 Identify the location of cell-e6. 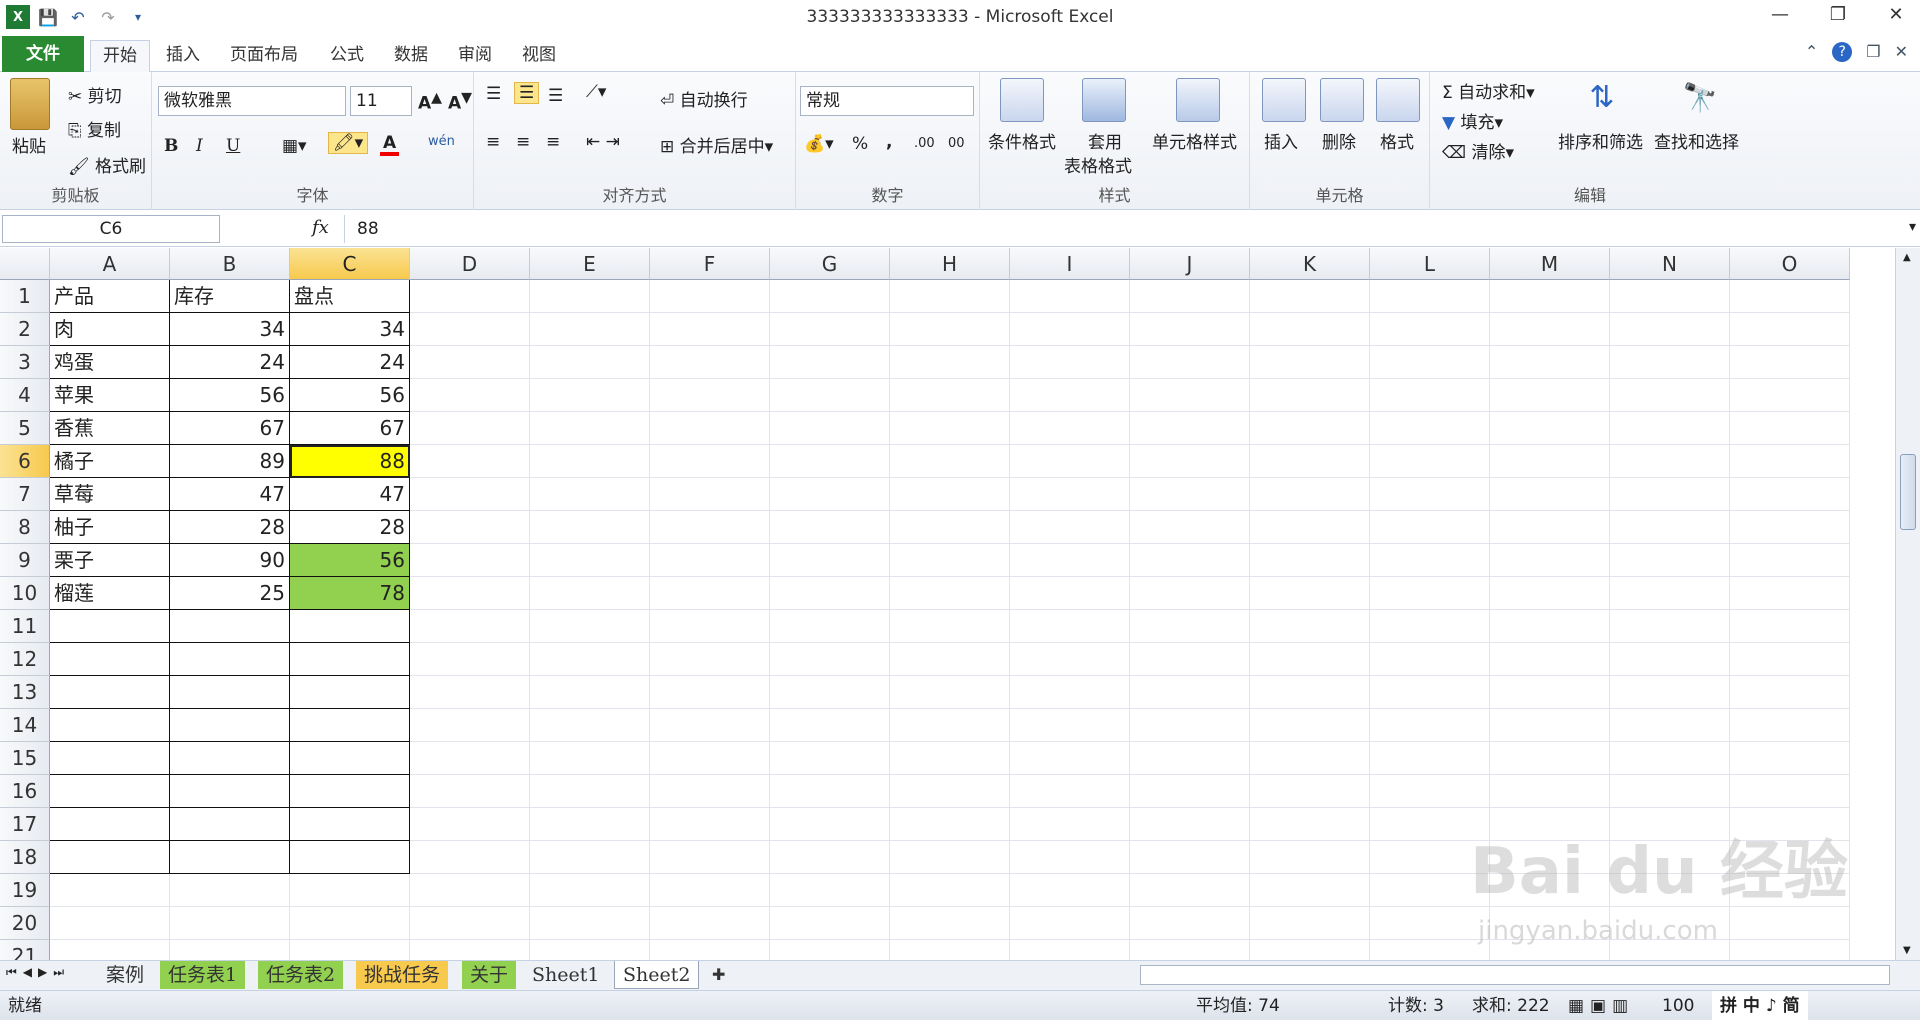
(590, 461).